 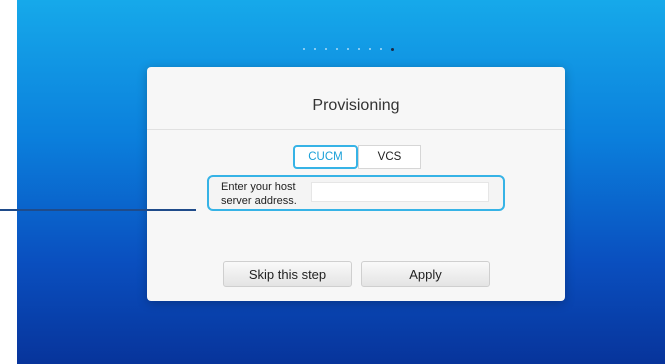 What do you see at coordinates (356, 129) in the screenshot?
I see `title-divider` at bounding box center [356, 129].